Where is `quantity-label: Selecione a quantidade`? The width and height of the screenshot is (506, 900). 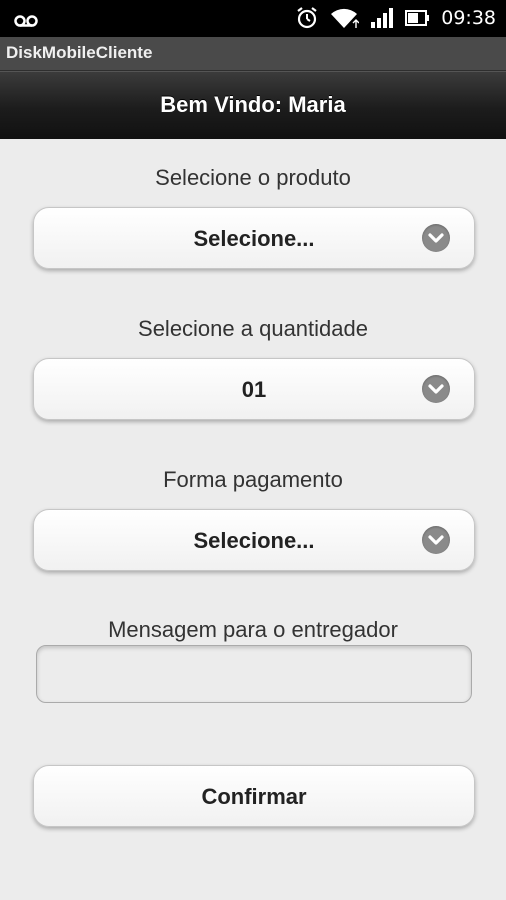 quantity-label: Selecione a quantidade is located at coordinates (253, 328).